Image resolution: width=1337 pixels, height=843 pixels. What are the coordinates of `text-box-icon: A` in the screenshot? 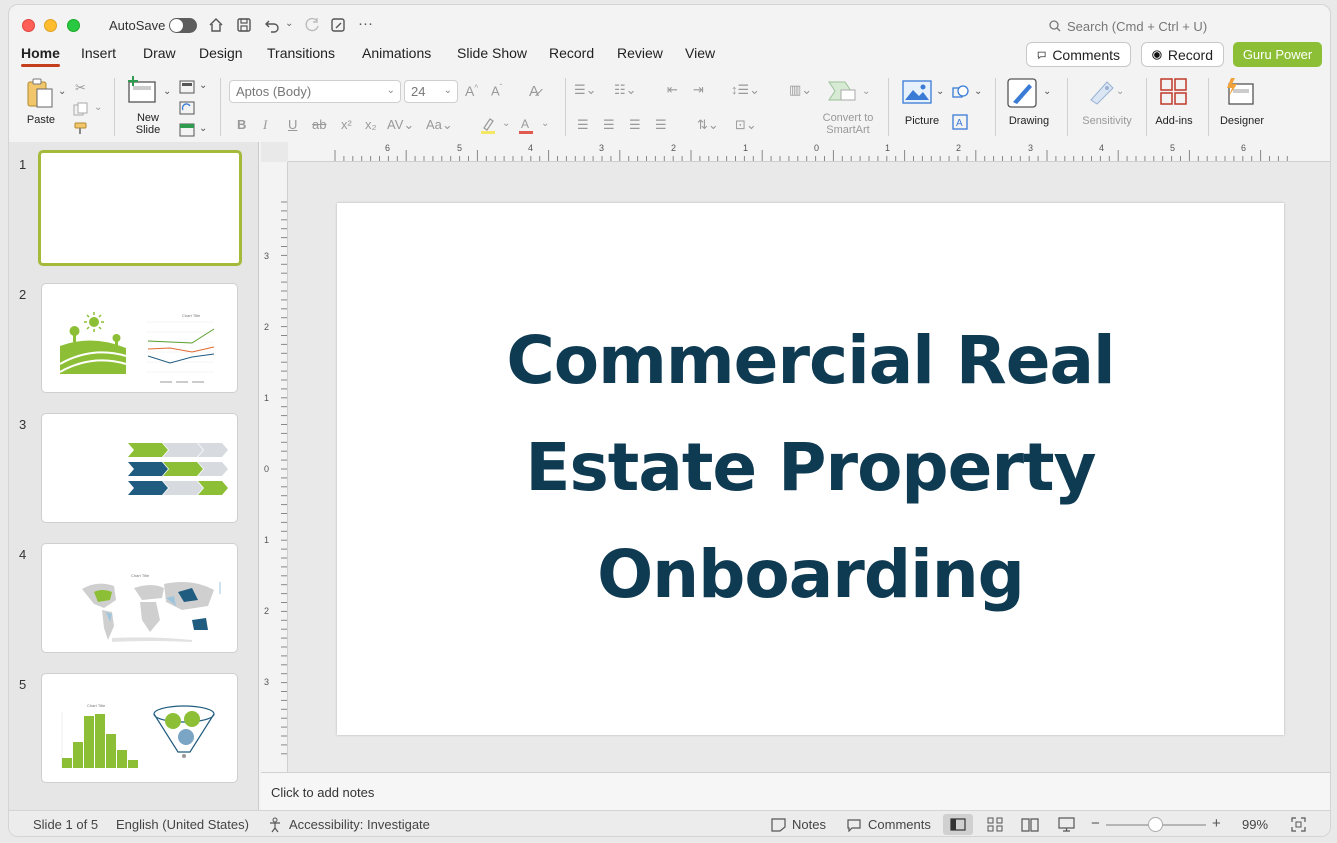 It's located at (960, 122).